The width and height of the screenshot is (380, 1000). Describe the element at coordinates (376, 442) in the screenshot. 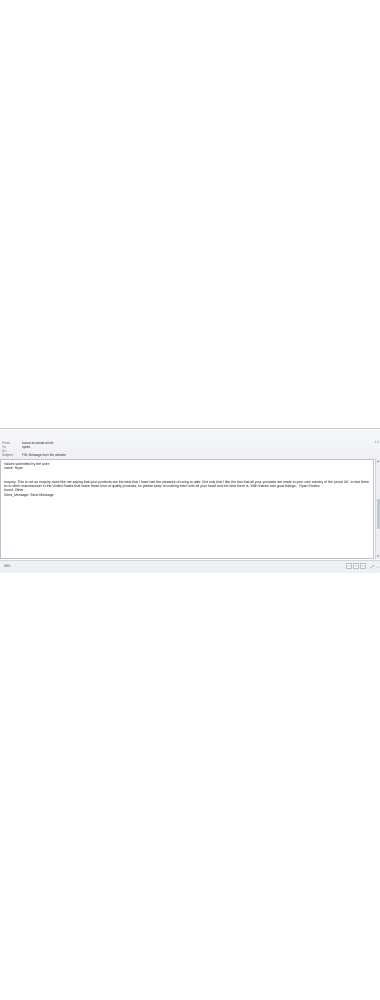

I see `sent-time: 1:1` at that location.